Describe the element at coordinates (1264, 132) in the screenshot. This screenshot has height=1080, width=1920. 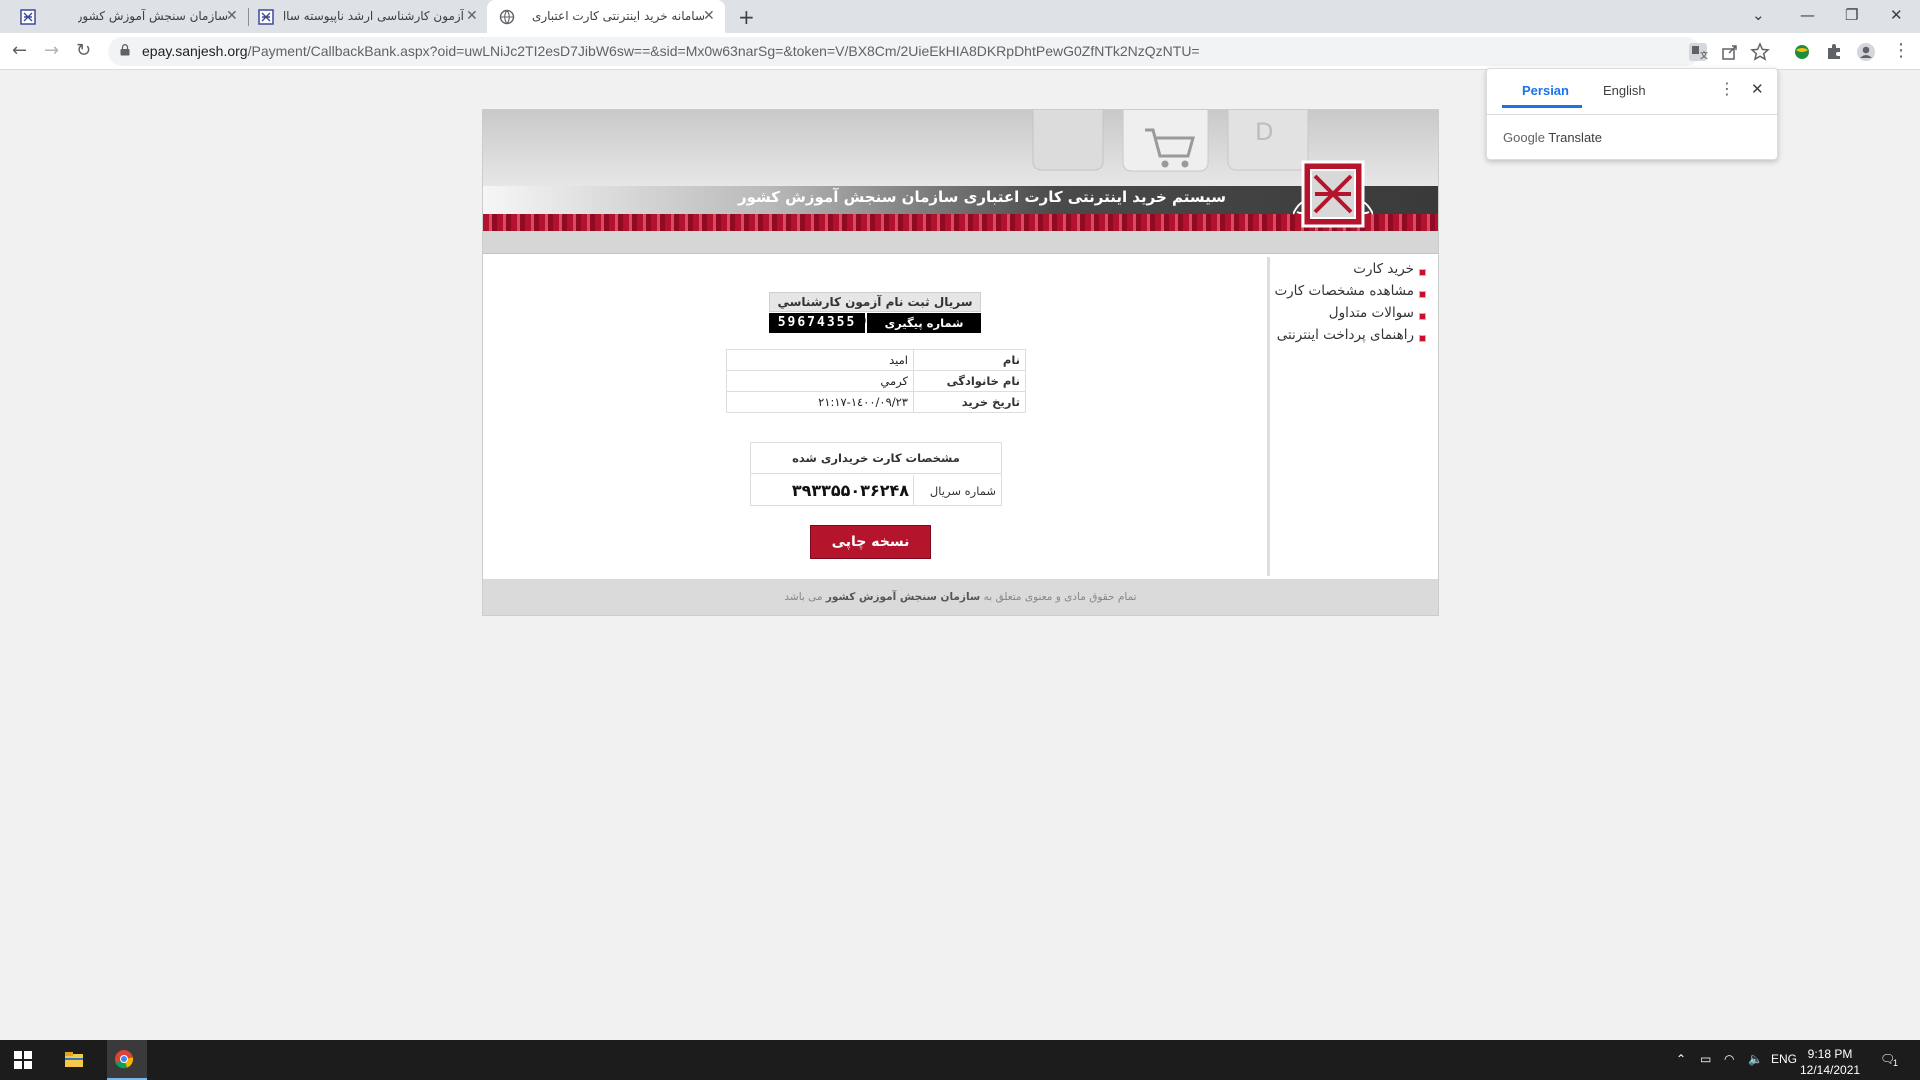
I see `svg-text: D` at that location.